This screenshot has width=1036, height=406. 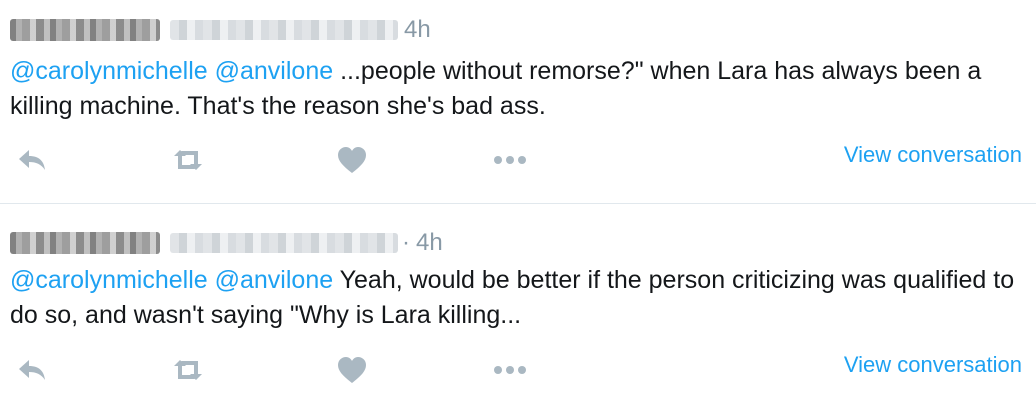 I want to click on tweet-header: · 4h, so click(x=226, y=243).